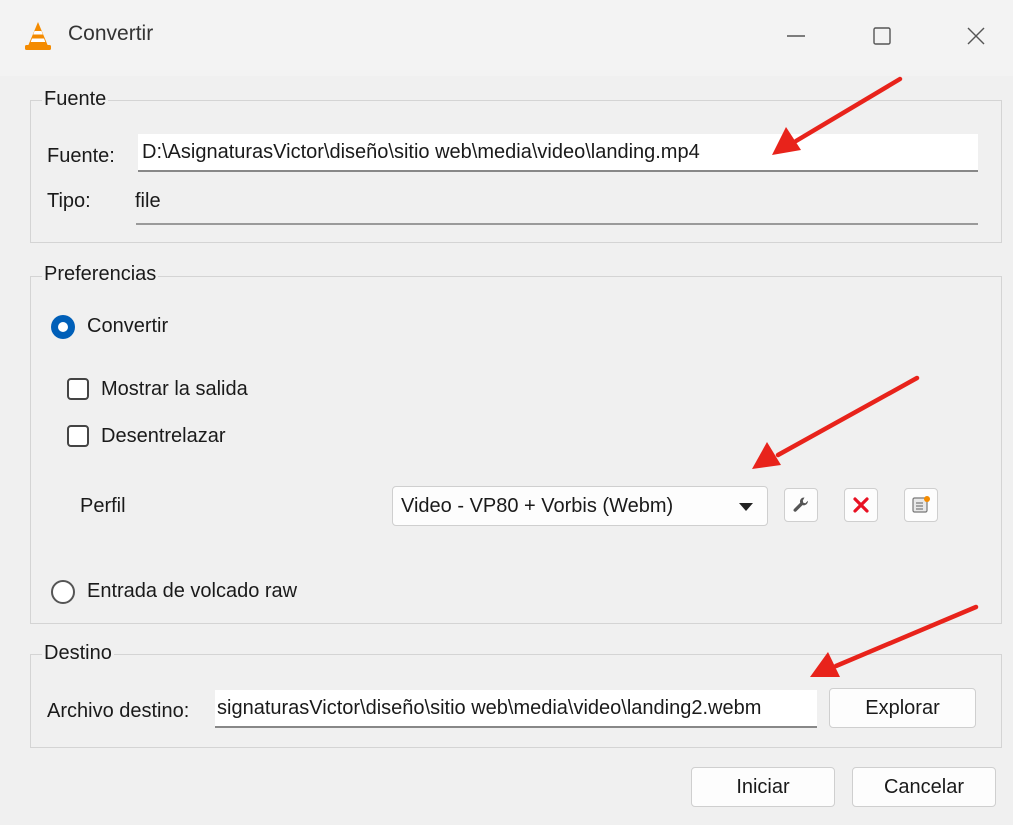 The height and width of the screenshot is (825, 1013). I want to click on annotation-arrow-destination, so click(894, 640).